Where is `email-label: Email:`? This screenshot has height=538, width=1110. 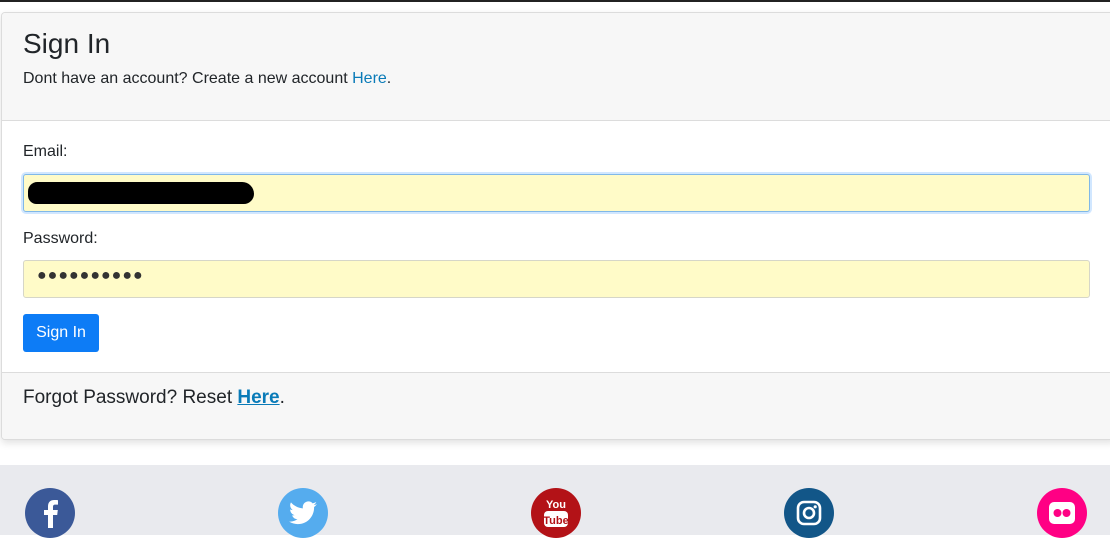 email-label: Email: is located at coordinates (45, 151).